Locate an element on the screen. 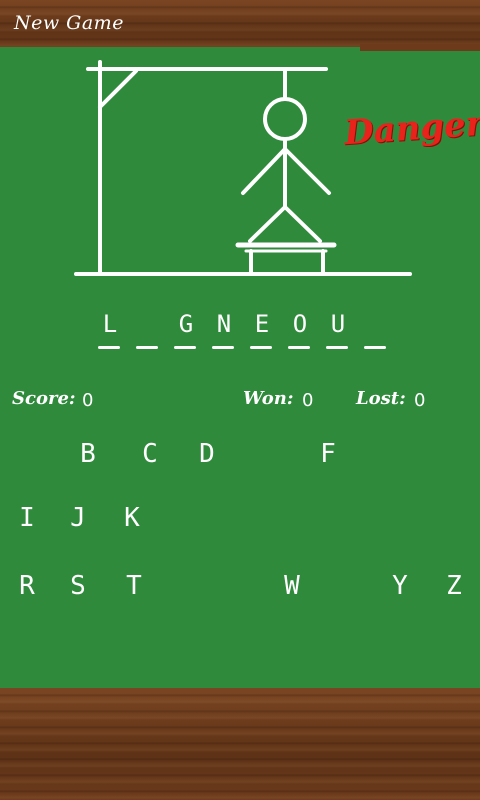 The image size is (480, 800). won-label: Won: is located at coordinates (268, 398).